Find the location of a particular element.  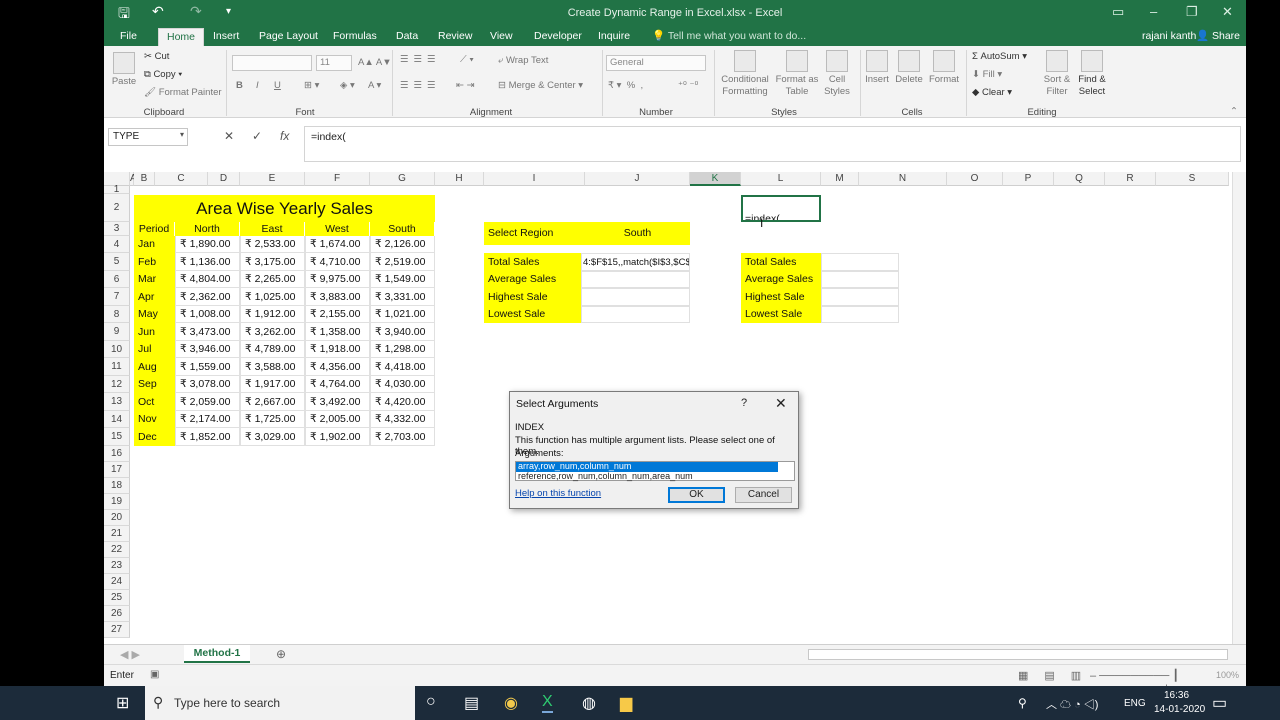

enter-entry-icon: ✓ is located at coordinates (257, 136).